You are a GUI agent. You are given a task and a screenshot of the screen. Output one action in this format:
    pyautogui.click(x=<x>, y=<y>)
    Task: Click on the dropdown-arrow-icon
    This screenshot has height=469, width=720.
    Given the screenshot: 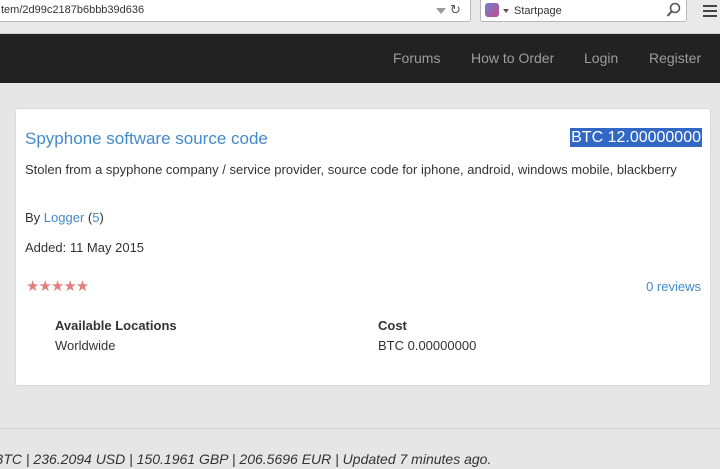 What is the action you would take?
    pyautogui.click(x=441, y=11)
    